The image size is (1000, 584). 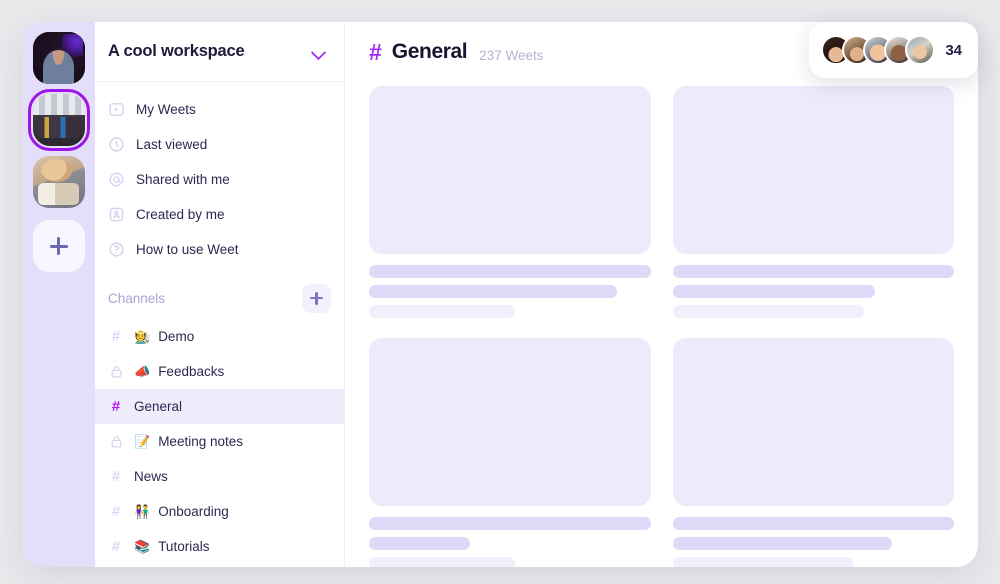 What do you see at coordinates (219, 546) in the screenshot?
I see `channel-item-tutorials: # 📚 Tutorials` at bounding box center [219, 546].